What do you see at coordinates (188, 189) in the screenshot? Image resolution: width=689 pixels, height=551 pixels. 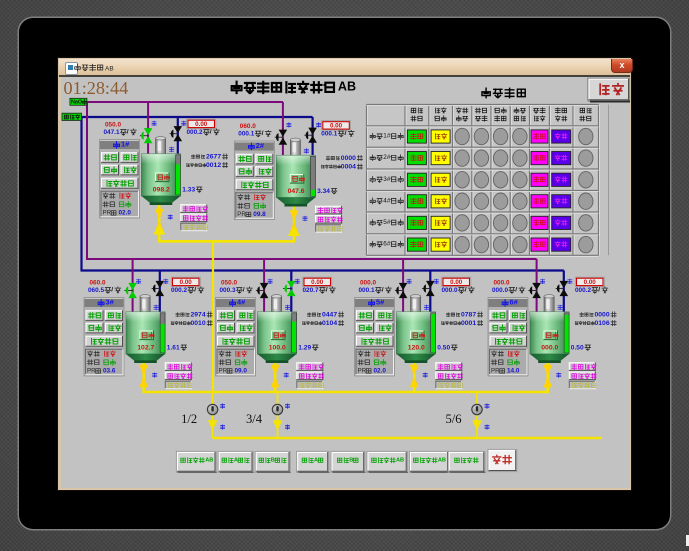 I see `svg-text: 1.33` at bounding box center [188, 189].